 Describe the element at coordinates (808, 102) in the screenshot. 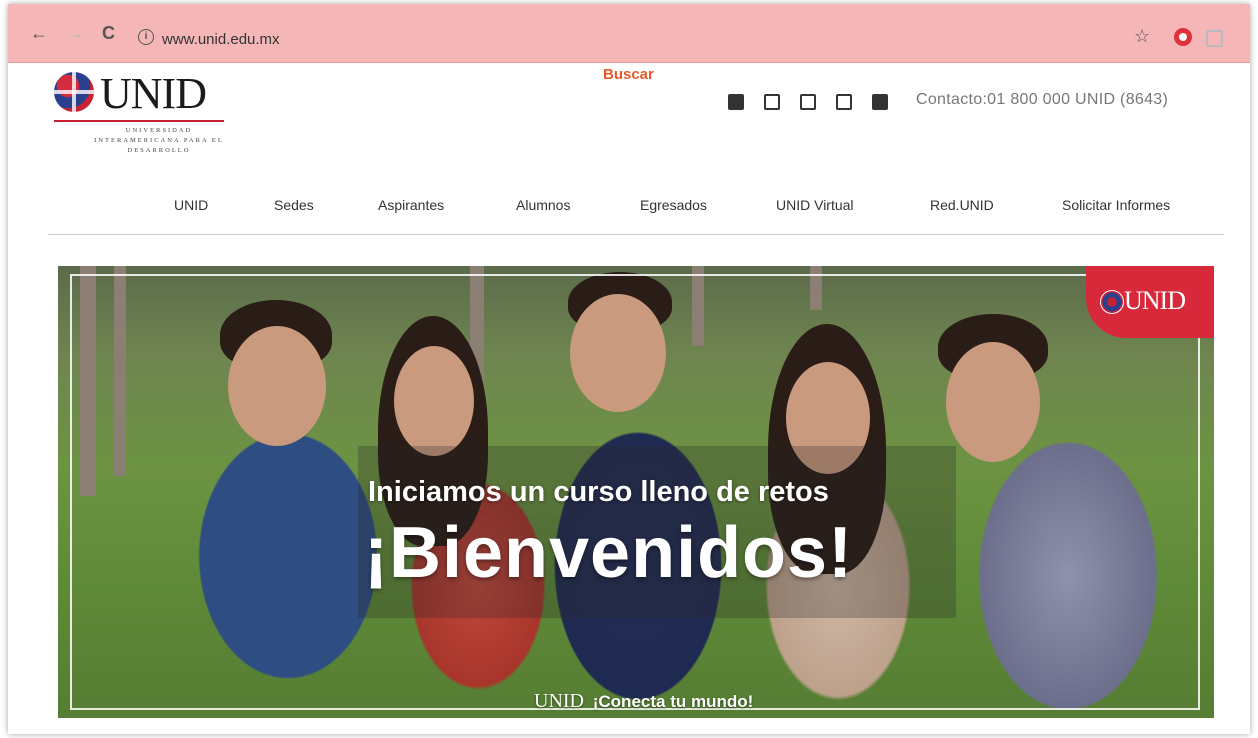

I see `youtube-icon` at that location.